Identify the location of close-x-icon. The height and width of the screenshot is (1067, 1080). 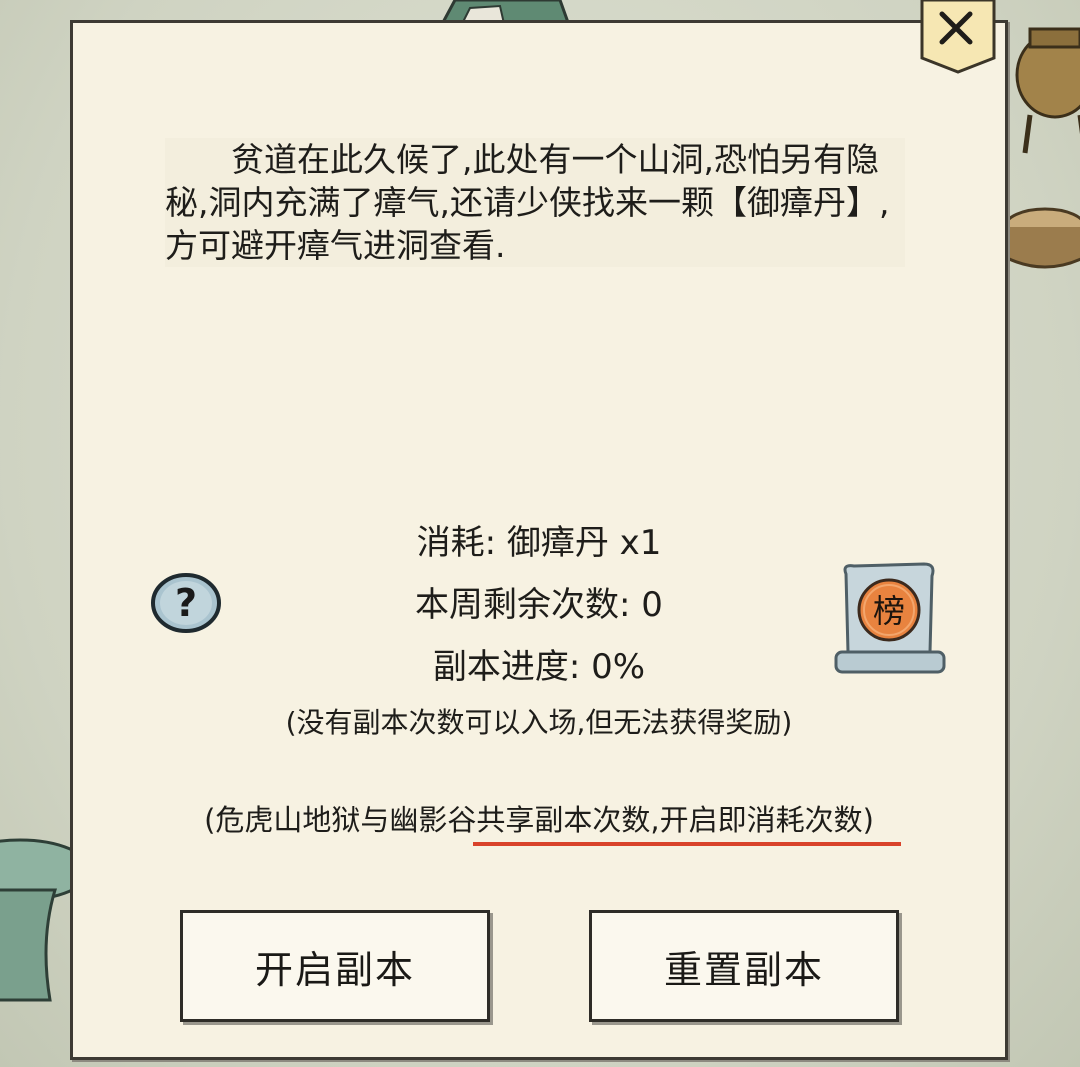
(958, 37).